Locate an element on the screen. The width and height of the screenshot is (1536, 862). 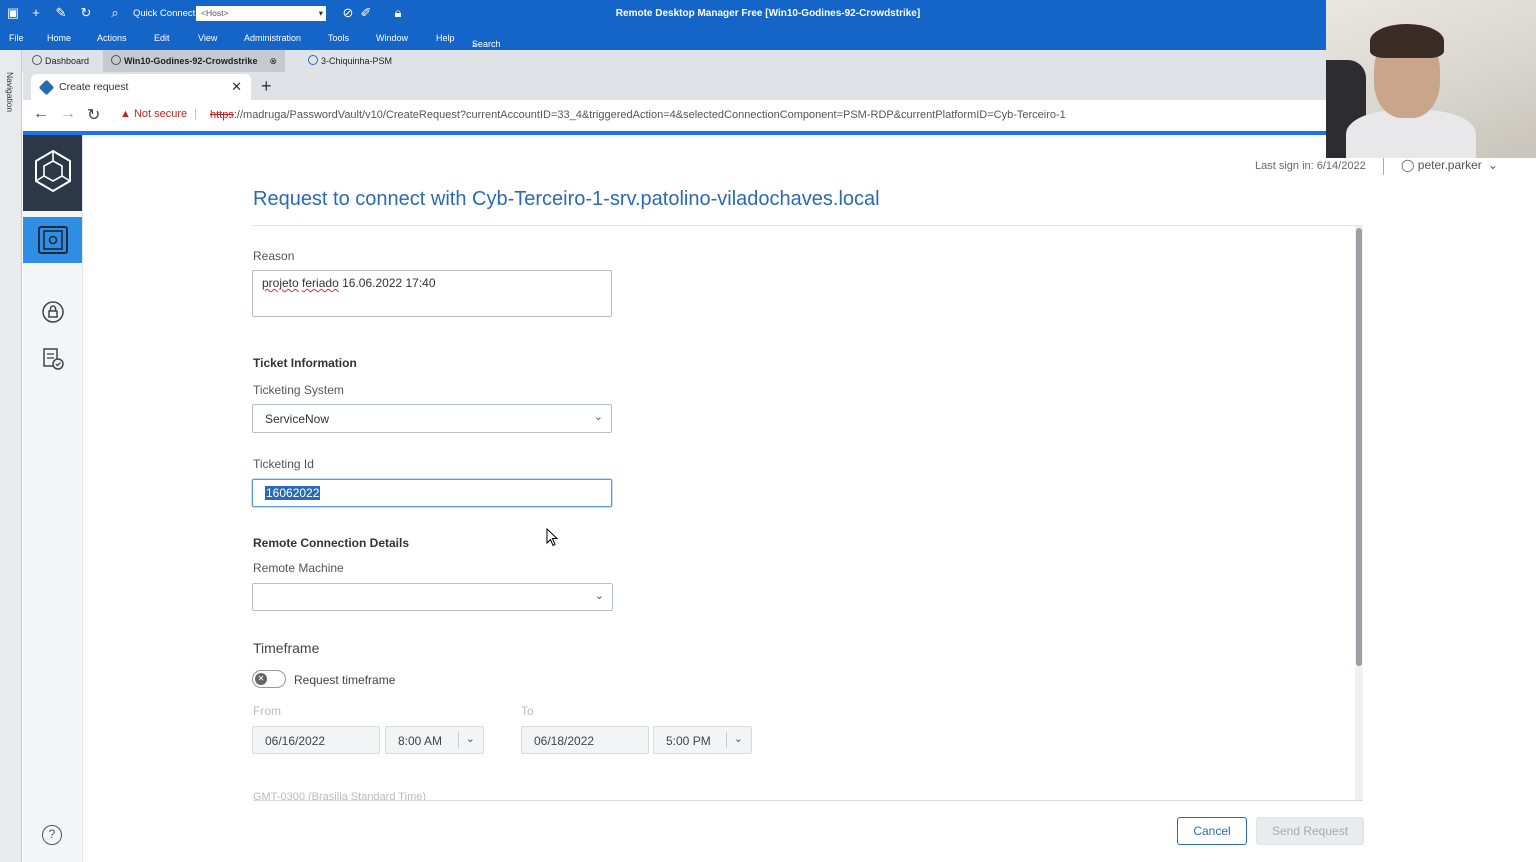
timezone-label: GMT-0300 (Brasilia Standard Time) is located at coordinates (340, 795).